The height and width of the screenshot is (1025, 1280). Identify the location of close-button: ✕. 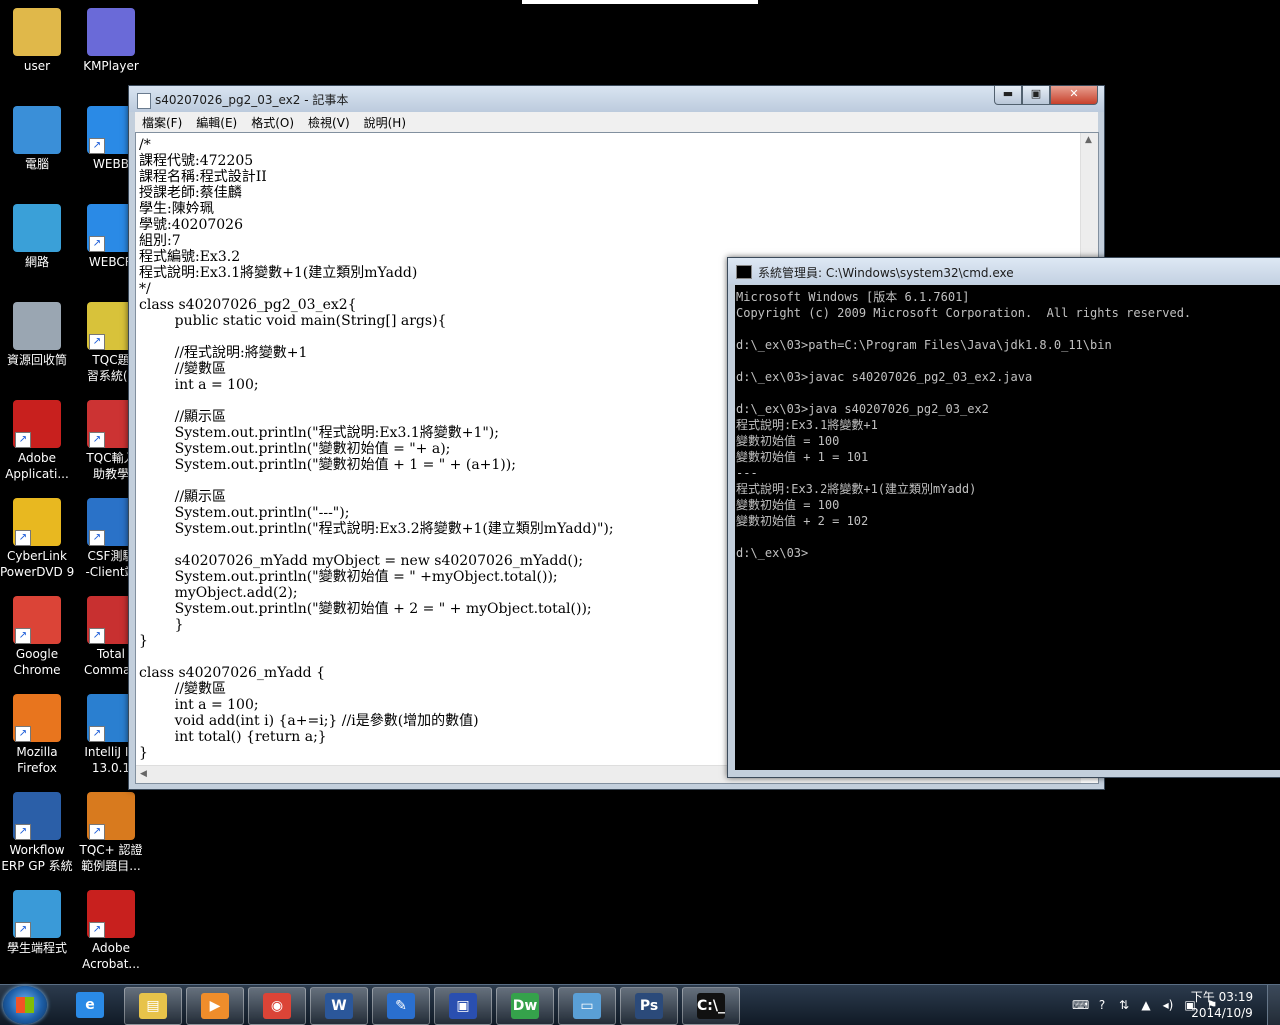
(1074, 95).